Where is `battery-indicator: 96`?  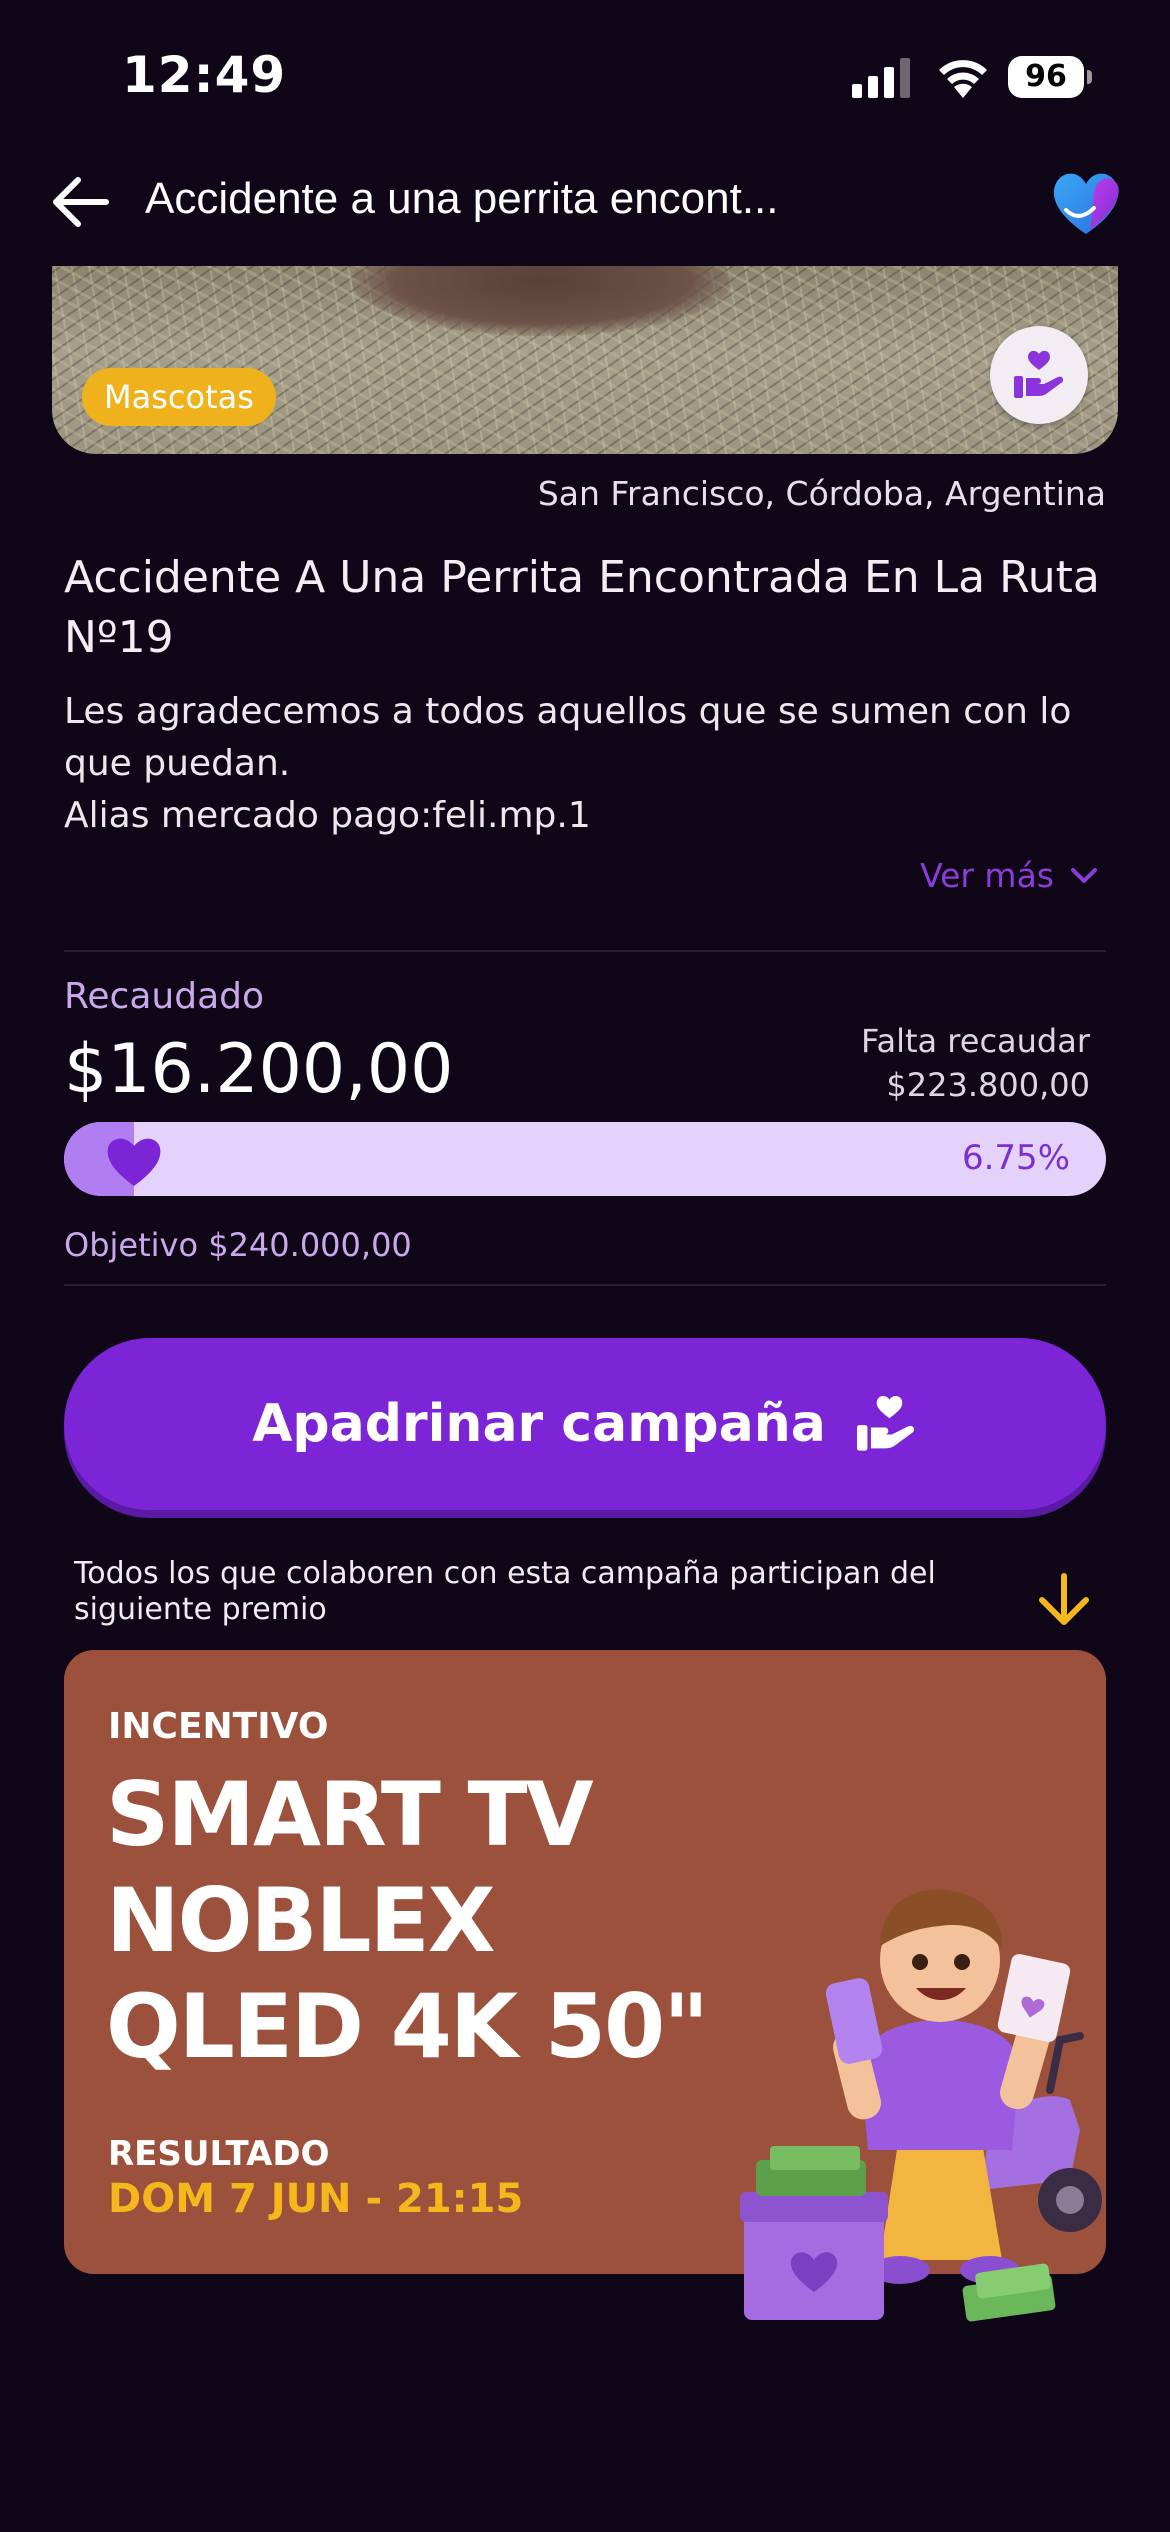 battery-indicator: 96 is located at coordinates (1051, 78).